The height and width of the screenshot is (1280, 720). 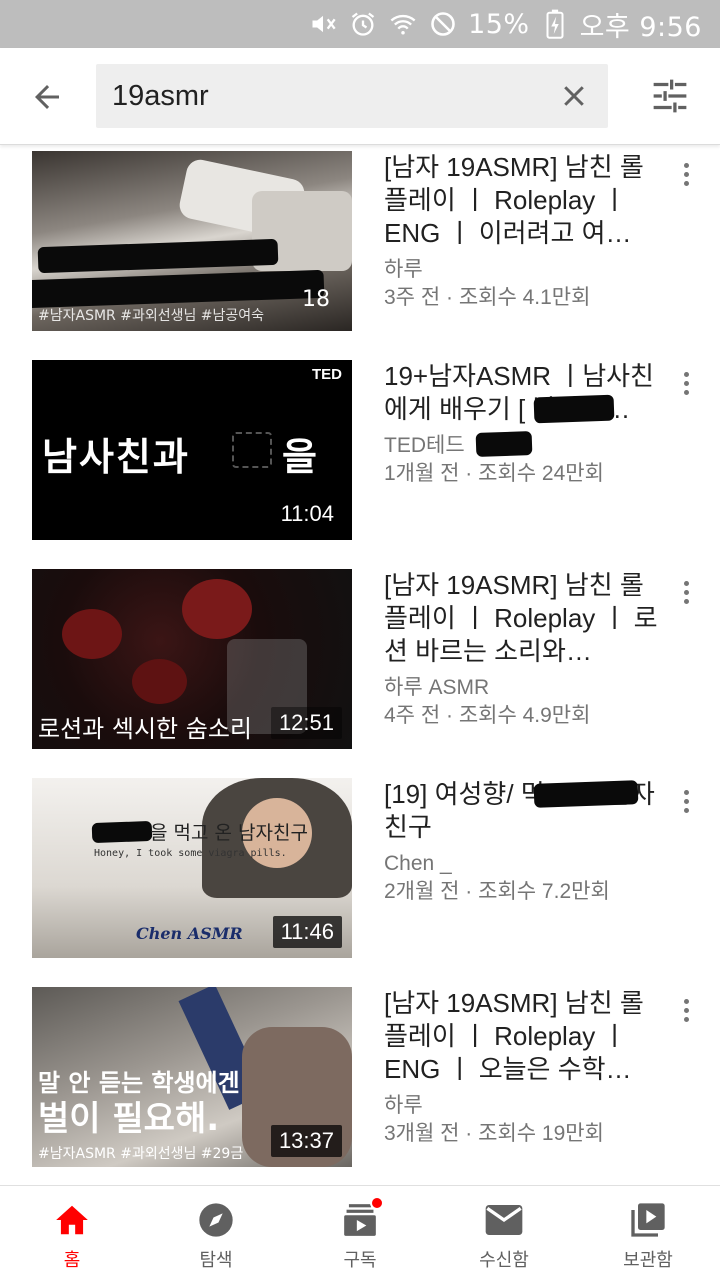 I want to click on notification-dot, so click(x=377, y=1203).